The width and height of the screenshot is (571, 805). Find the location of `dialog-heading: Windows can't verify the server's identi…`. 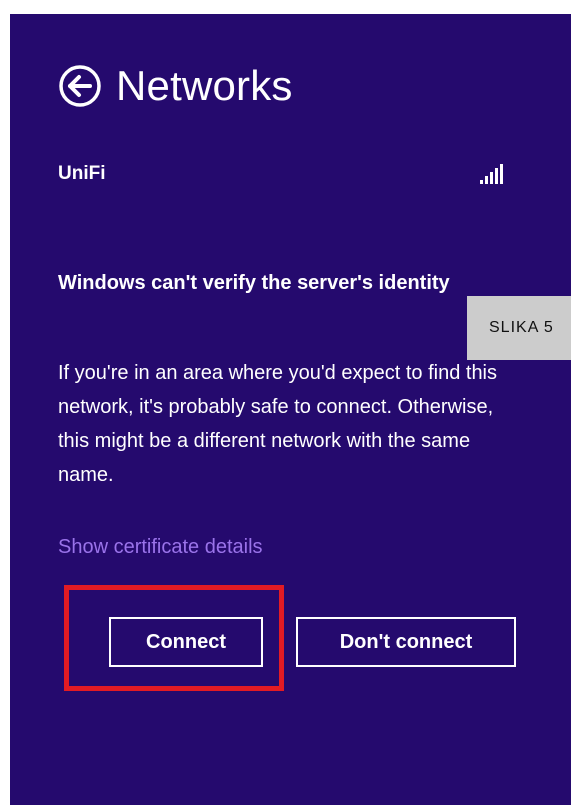

dialog-heading: Windows can't verify the server's identi… is located at coordinates (254, 283).